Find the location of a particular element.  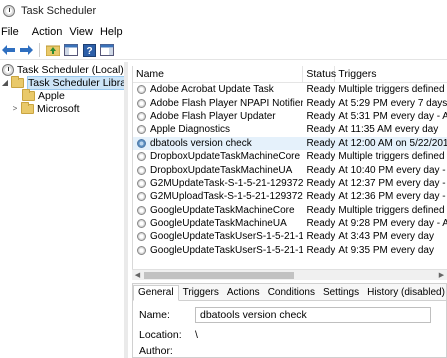

task-name: Adobe Flash Player Updater is located at coordinates (213, 116).